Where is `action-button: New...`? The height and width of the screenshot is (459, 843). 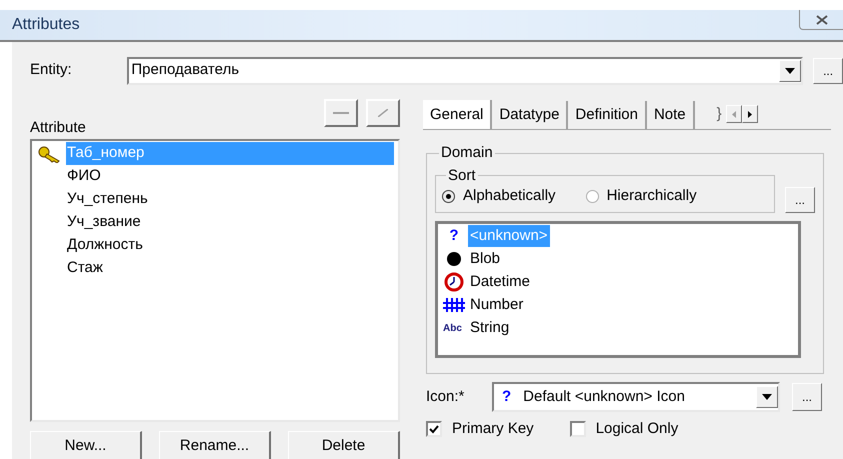 action-button: New... is located at coordinates (86, 445).